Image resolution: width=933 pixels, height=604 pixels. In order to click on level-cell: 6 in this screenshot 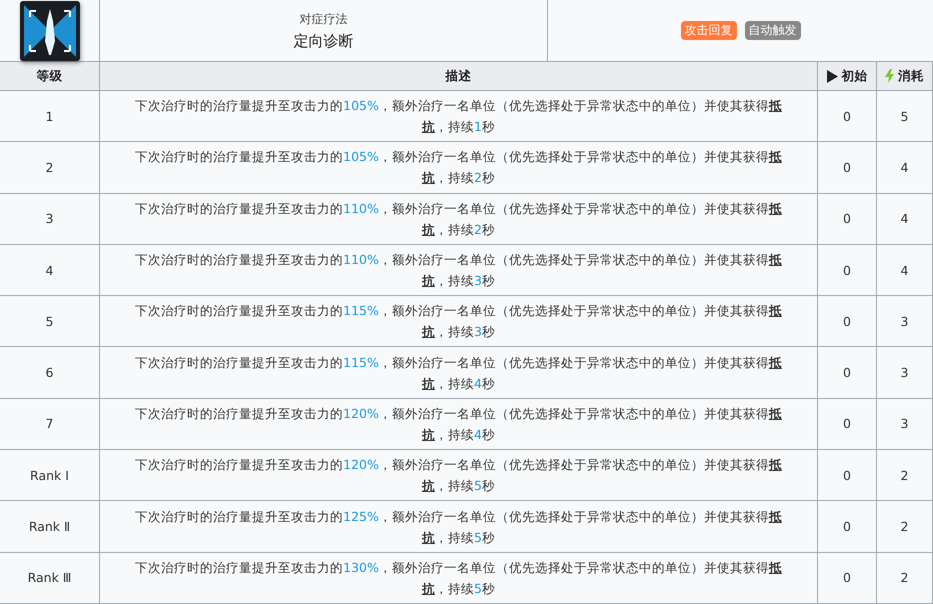, I will do `click(50, 373)`.